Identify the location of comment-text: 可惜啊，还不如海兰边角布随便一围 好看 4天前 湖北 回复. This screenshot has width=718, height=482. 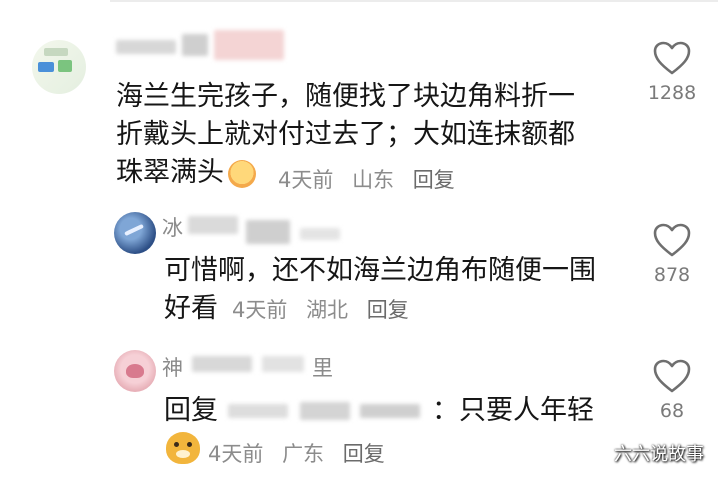
(399, 290).